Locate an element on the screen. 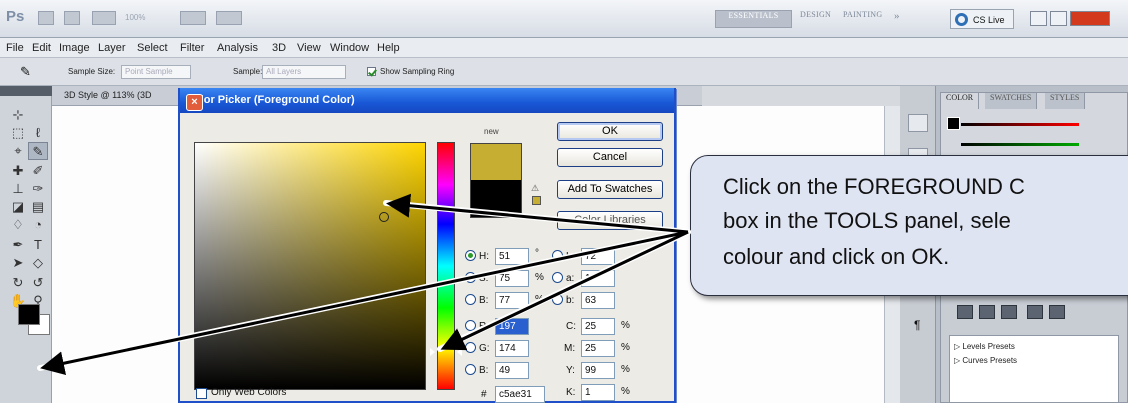  color-libraries-button: Color Libraries is located at coordinates (610, 220).